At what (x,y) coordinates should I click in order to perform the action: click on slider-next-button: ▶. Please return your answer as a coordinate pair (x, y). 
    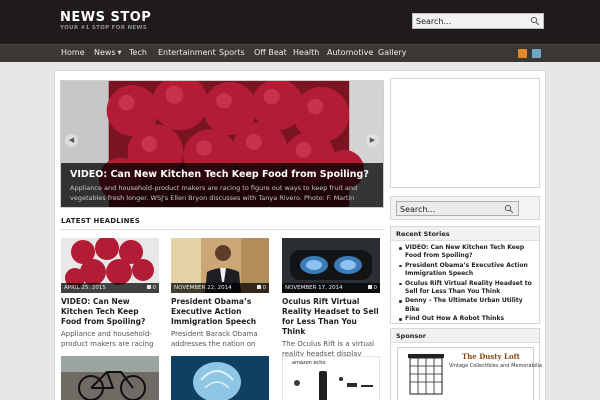
    Looking at the image, I should click on (372, 140).